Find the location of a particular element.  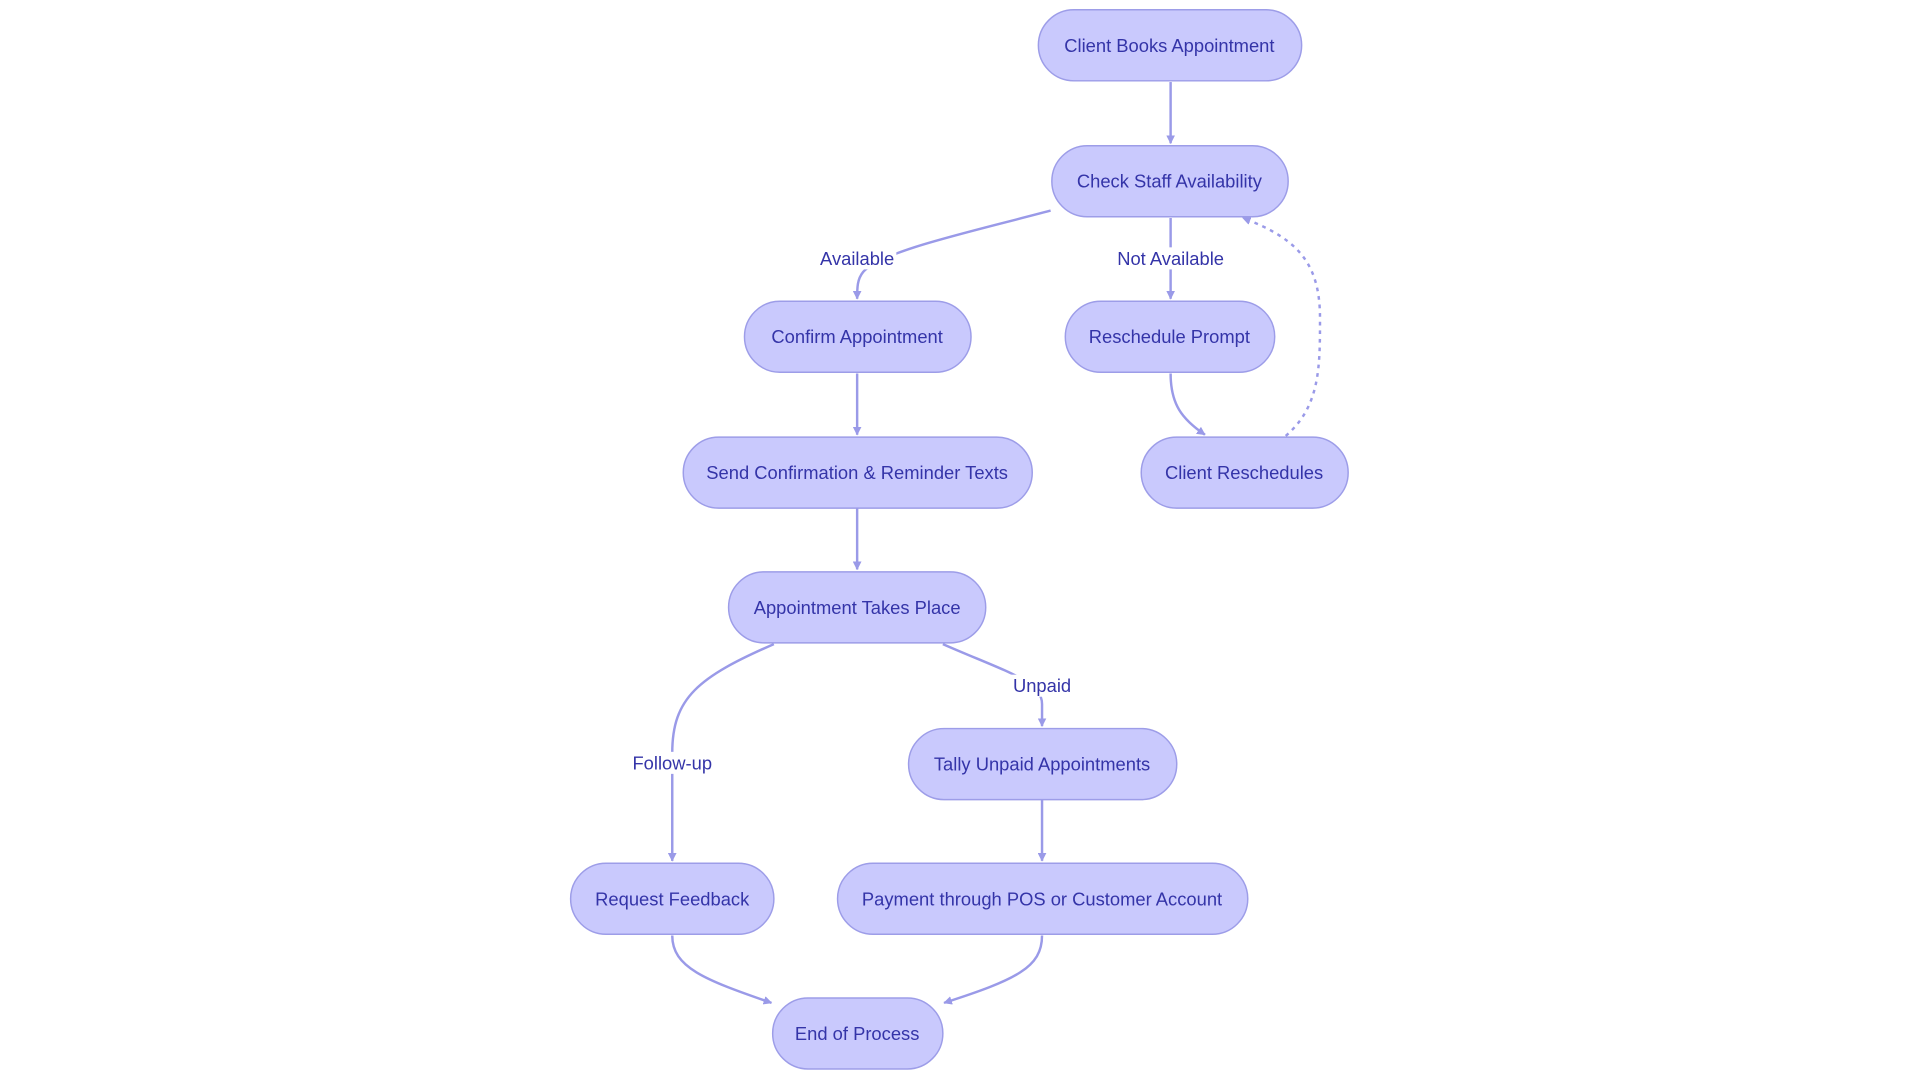

edge-label-available: Available is located at coordinates (857, 258).